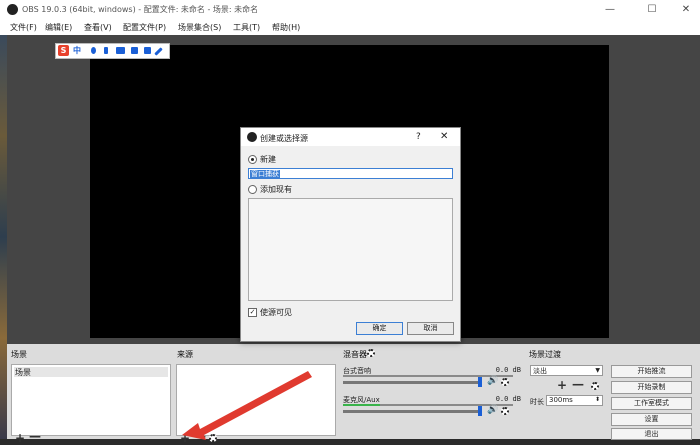 This screenshot has width=700, height=445. What do you see at coordinates (597, 370) in the screenshot?
I see `chevron-down-icon: ▼` at bounding box center [597, 370].